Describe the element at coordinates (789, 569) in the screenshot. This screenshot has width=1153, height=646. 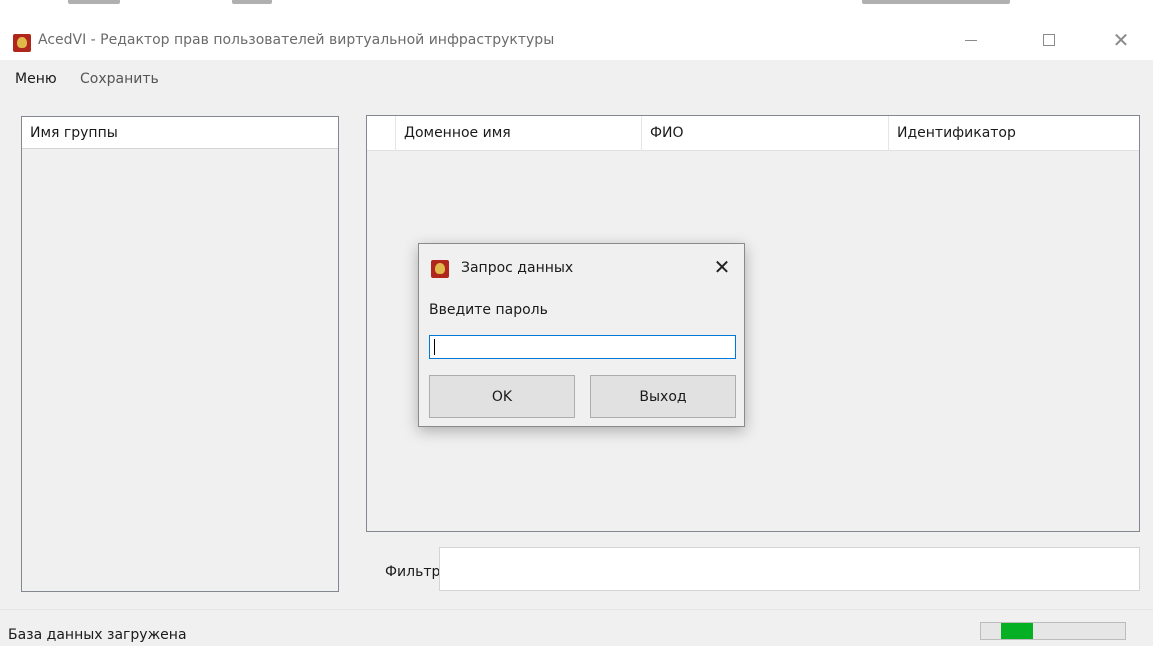
I see `filter-input` at that location.